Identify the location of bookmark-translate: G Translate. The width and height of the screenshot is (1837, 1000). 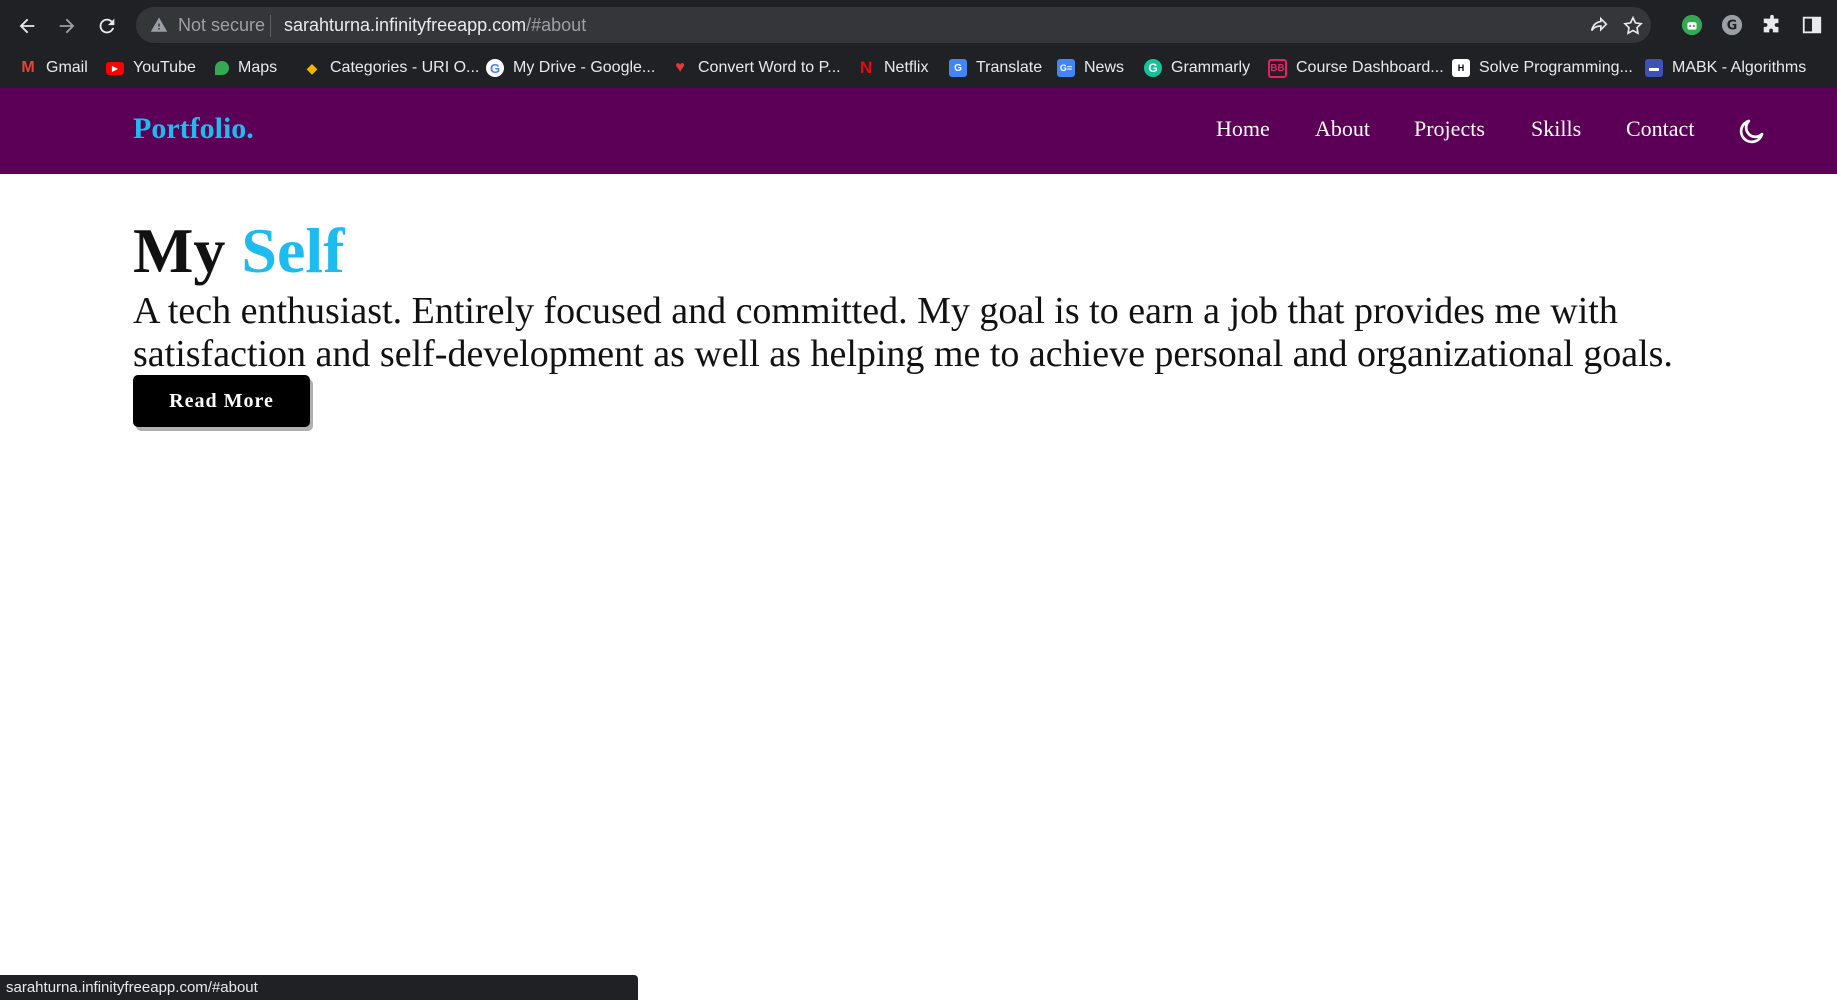
(995, 68).